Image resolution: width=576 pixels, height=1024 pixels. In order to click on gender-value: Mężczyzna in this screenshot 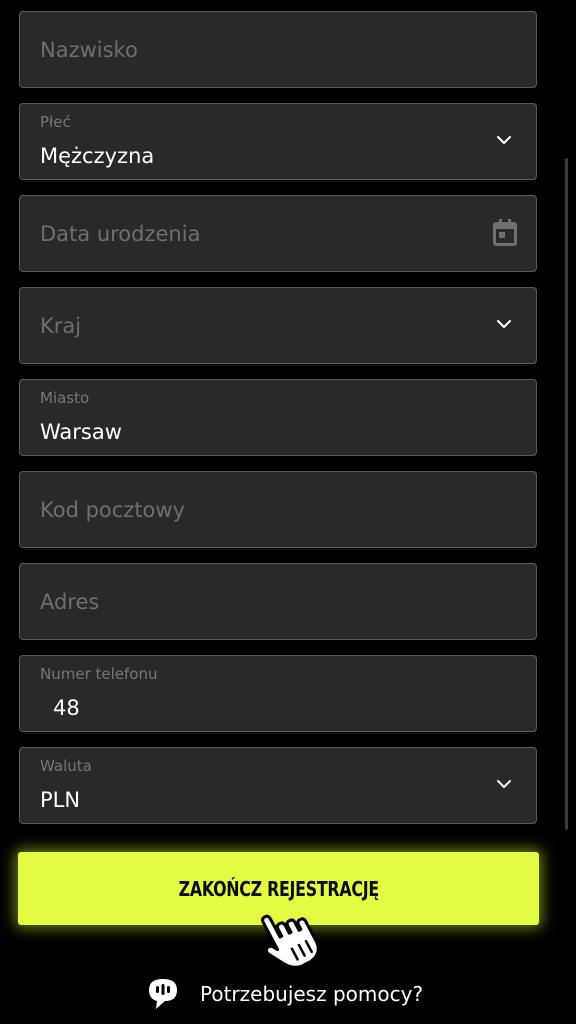, I will do `click(97, 156)`.